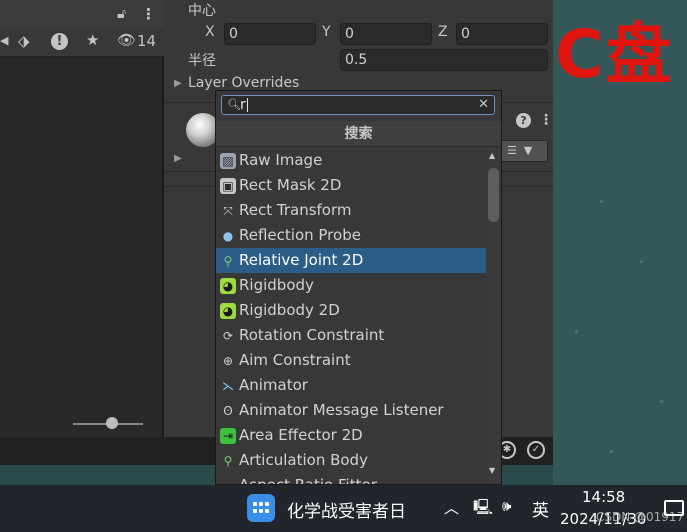  Describe the element at coordinates (228, 361) in the screenshot. I see `aim-constraint-icon: ⊕` at that location.